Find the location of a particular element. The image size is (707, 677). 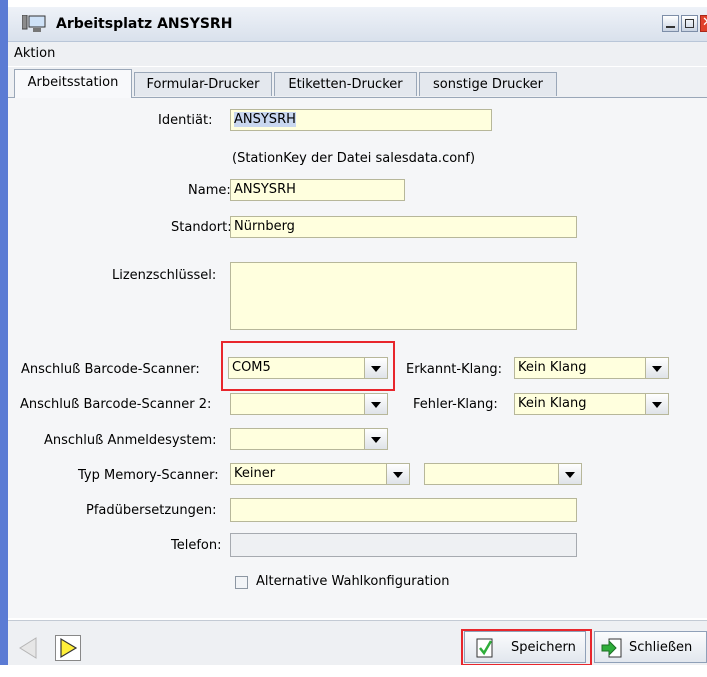

next-button is located at coordinates (68, 648).